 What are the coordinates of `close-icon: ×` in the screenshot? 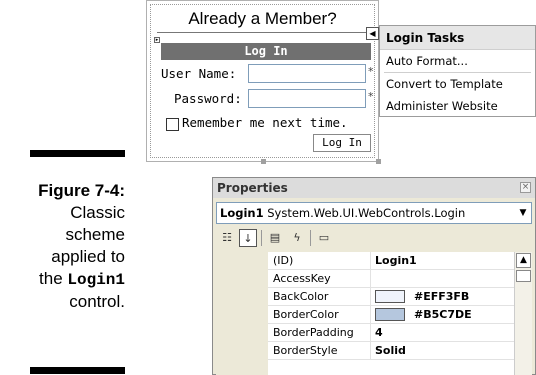 It's located at (525, 187).